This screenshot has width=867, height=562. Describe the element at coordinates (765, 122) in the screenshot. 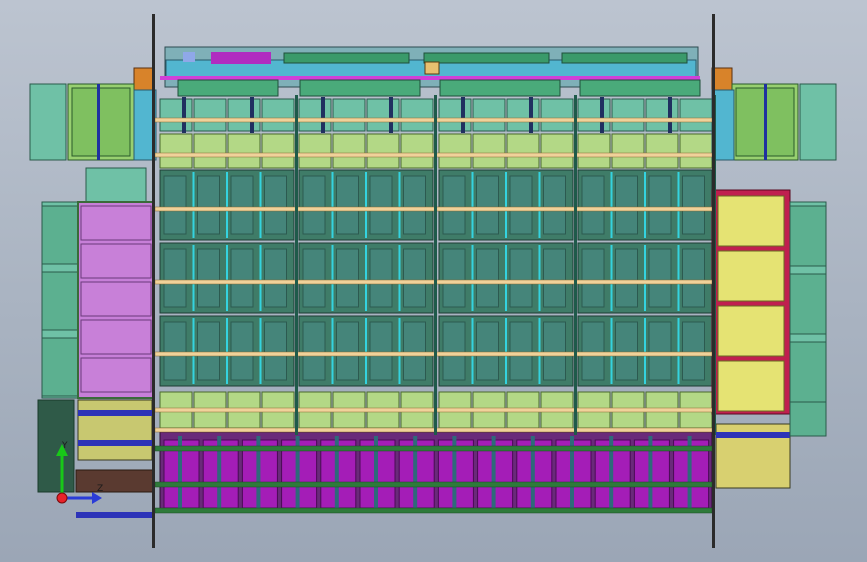

I see `right-strap` at that location.